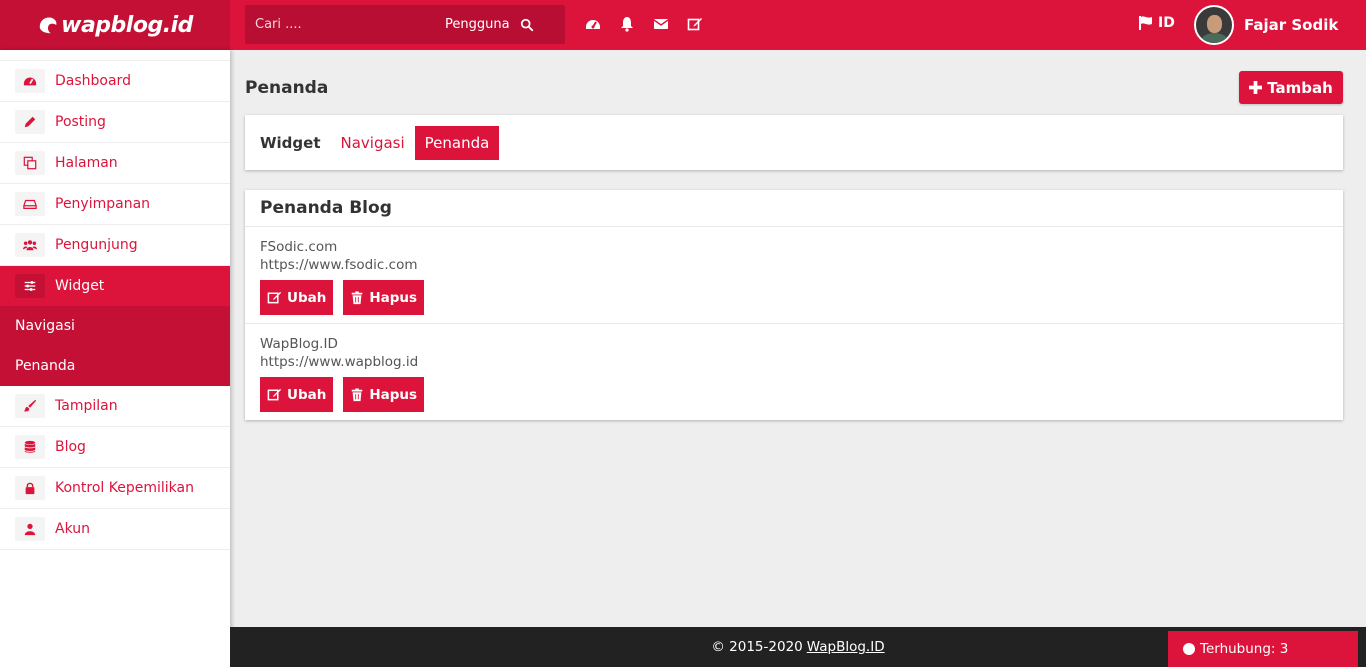 This screenshot has height=667, width=1366. Describe the element at coordinates (115, 286) in the screenshot. I see `sidebar-item-widget: Widget` at that location.